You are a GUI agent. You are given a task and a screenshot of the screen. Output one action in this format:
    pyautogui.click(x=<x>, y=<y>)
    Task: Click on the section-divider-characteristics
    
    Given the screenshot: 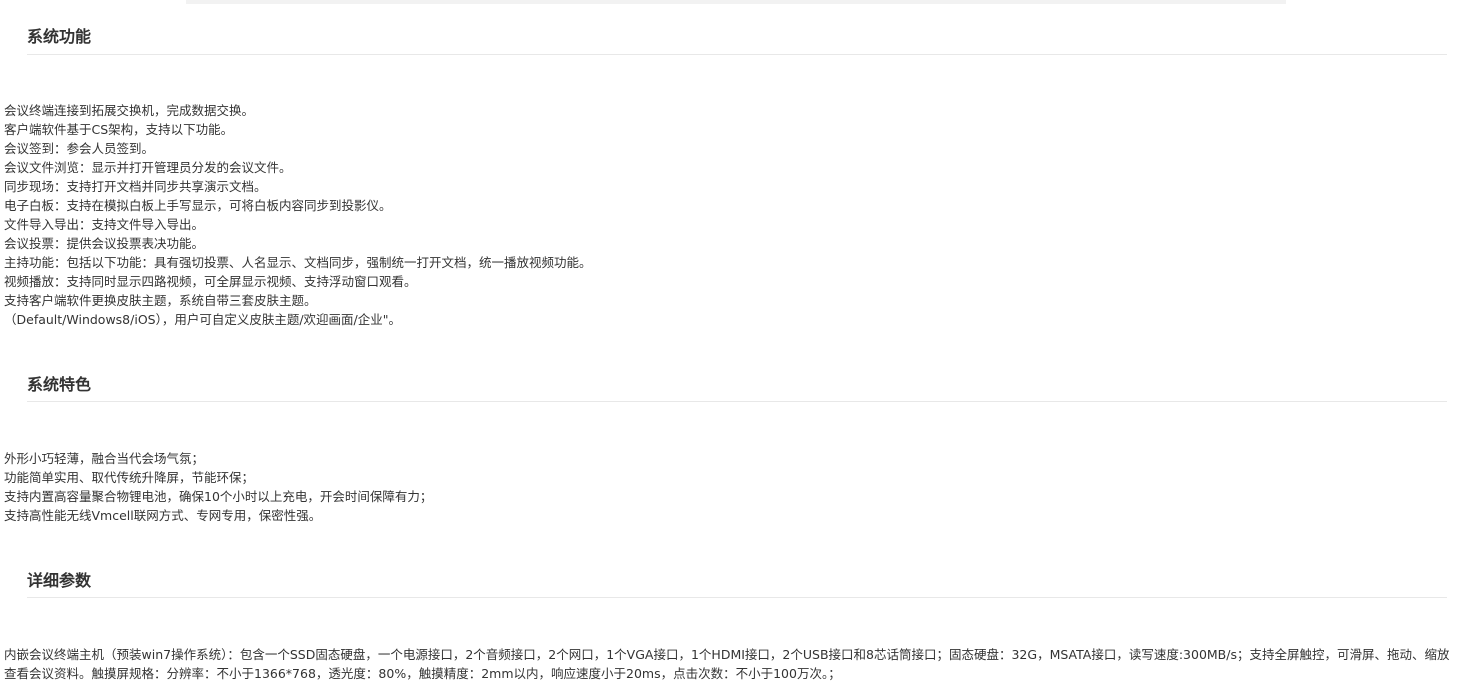 What is the action you would take?
    pyautogui.click(x=737, y=401)
    